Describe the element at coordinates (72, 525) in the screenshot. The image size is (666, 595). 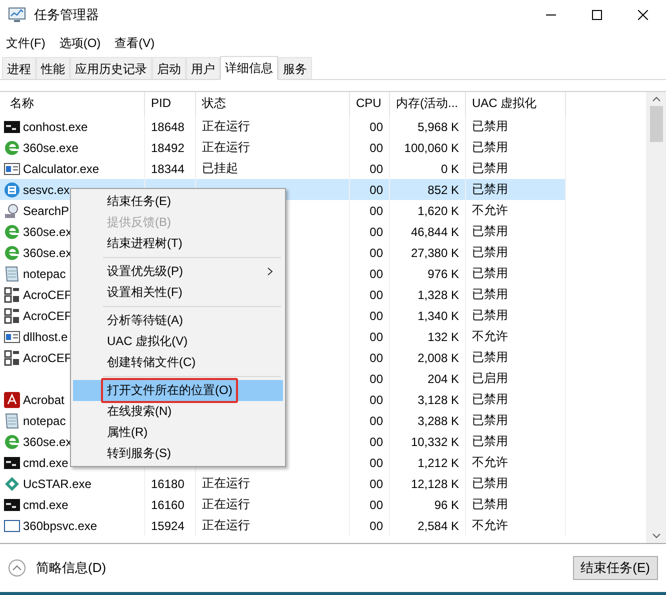
I see `process-name-cell: 360bpsvc.exe` at that location.